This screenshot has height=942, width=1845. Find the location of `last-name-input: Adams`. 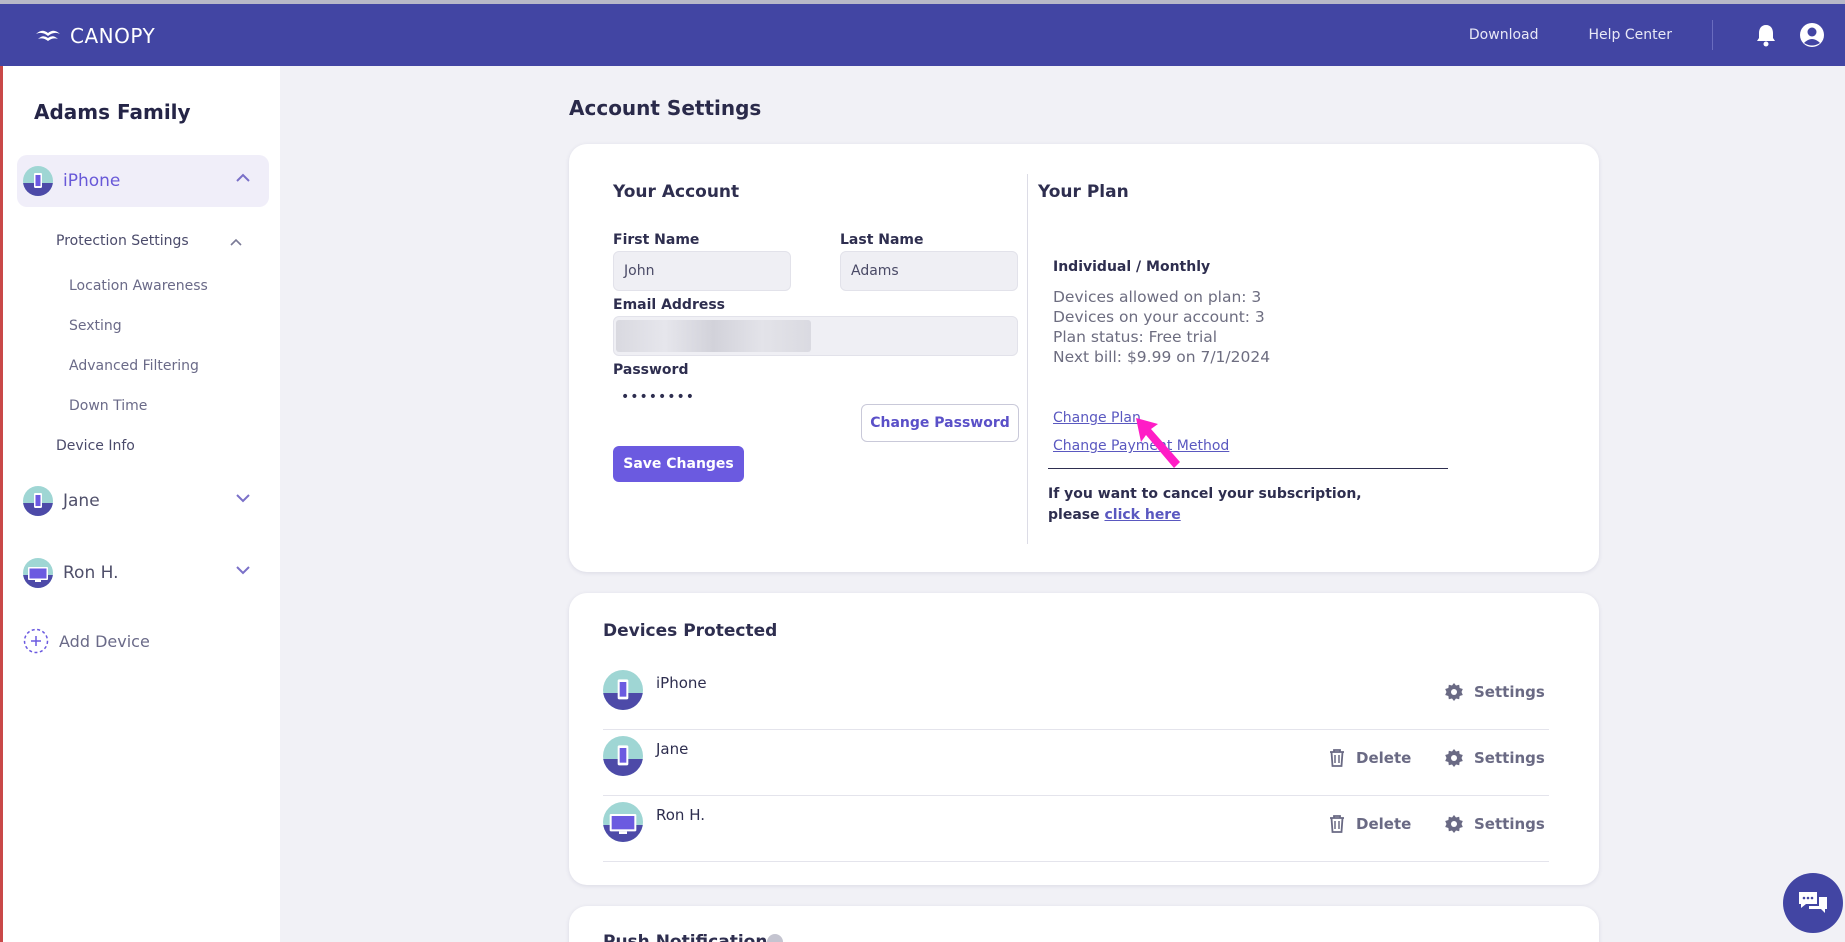

last-name-input: Adams is located at coordinates (929, 271).